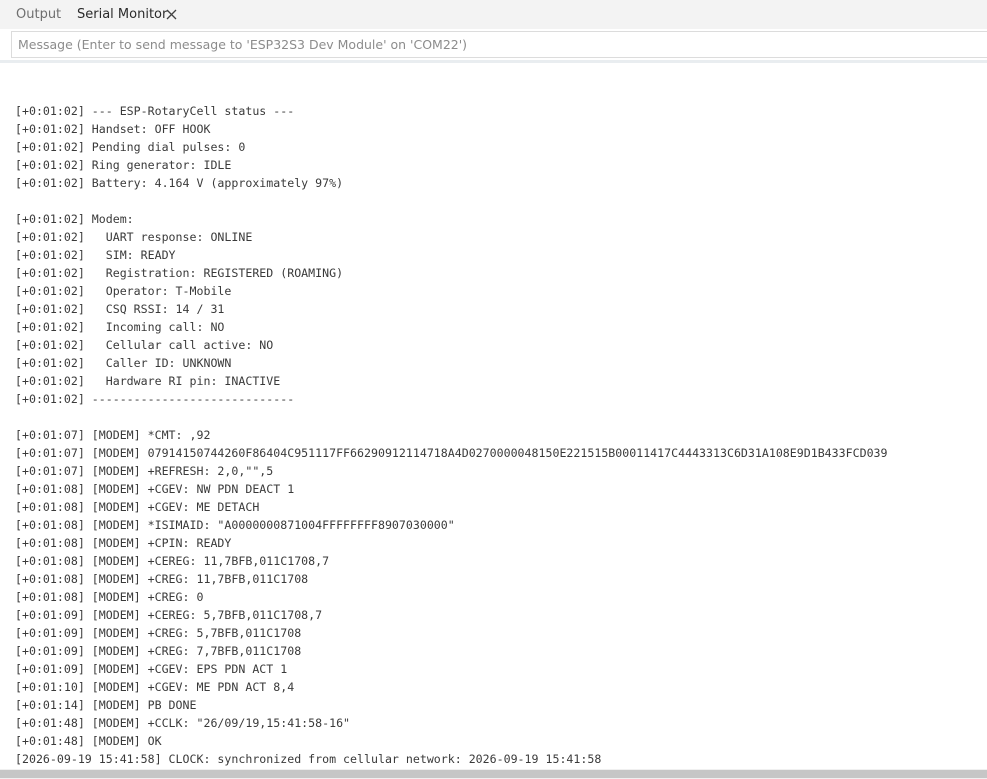 This screenshot has height=779, width=987. I want to click on horizontal-scrollbar, so click(493, 774).